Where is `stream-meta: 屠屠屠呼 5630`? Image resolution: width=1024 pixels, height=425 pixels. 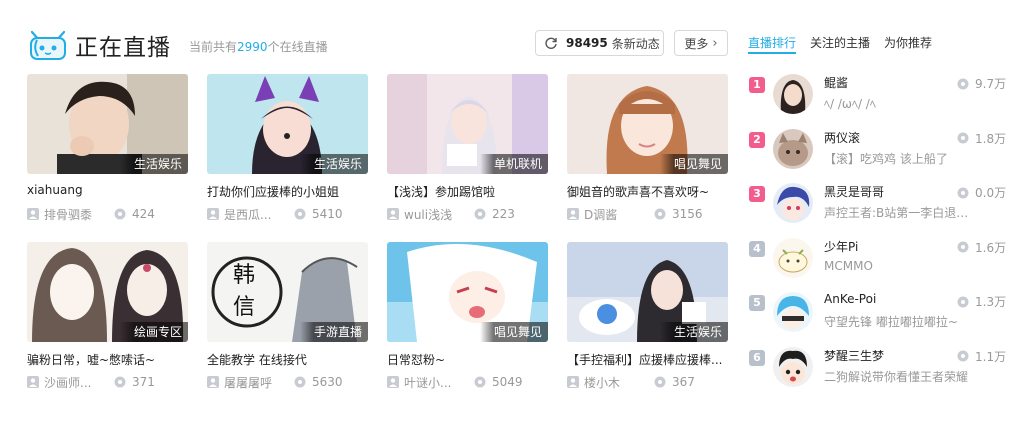
stream-meta: 屠屠屠呼 5630 is located at coordinates (287, 382).